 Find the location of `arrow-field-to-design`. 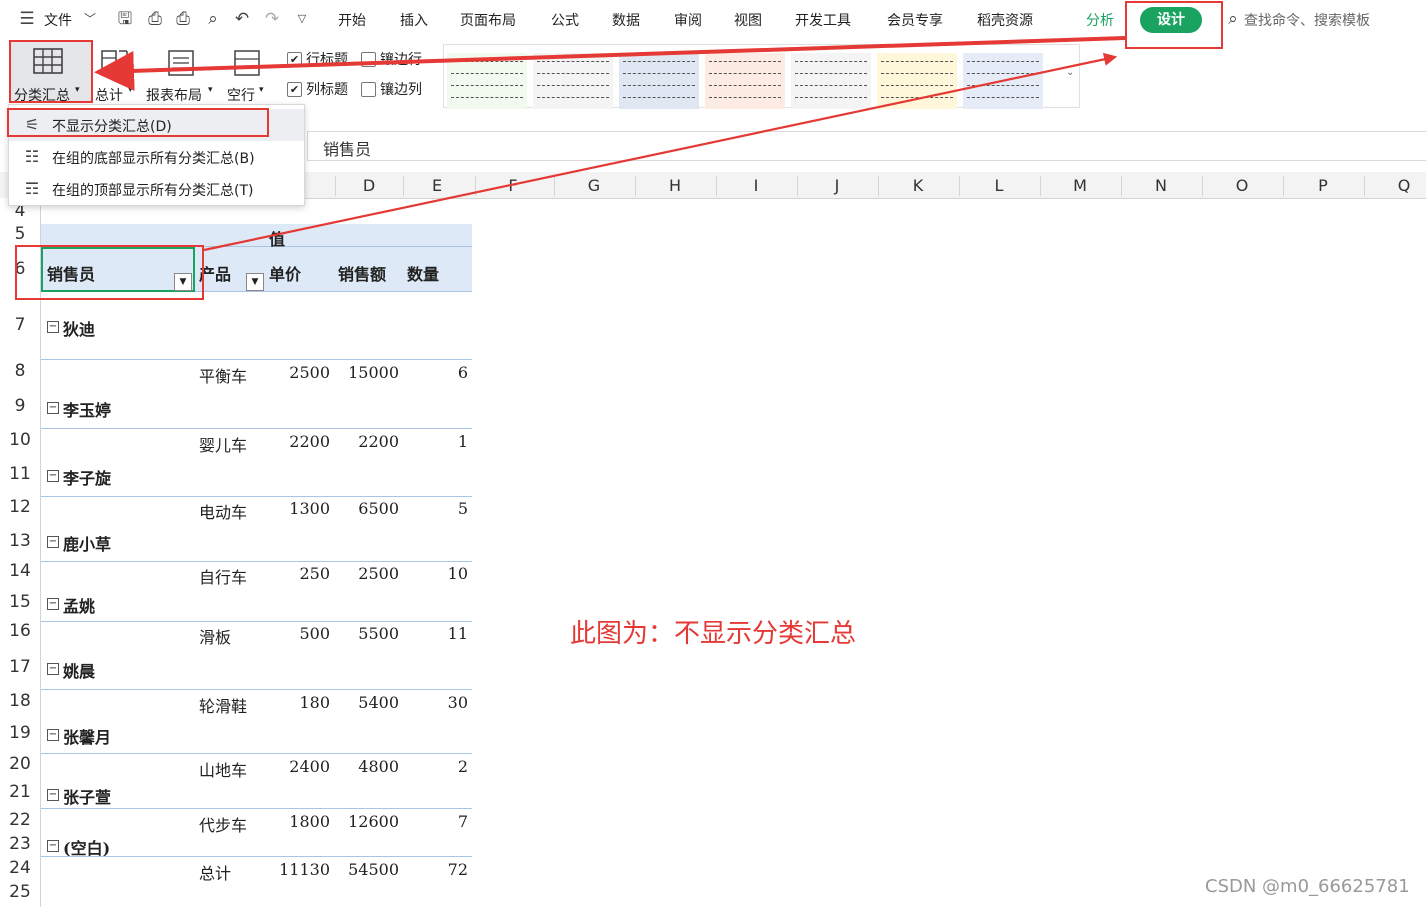

arrow-field-to-design is located at coordinates (660, 152).